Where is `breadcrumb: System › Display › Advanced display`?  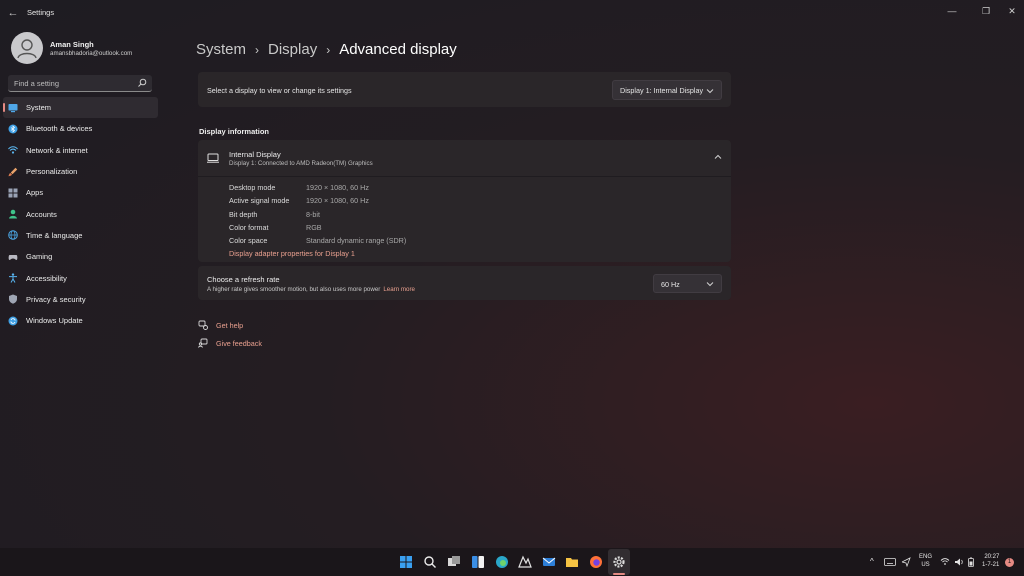 breadcrumb: System › Display › Advanced display is located at coordinates (326, 52).